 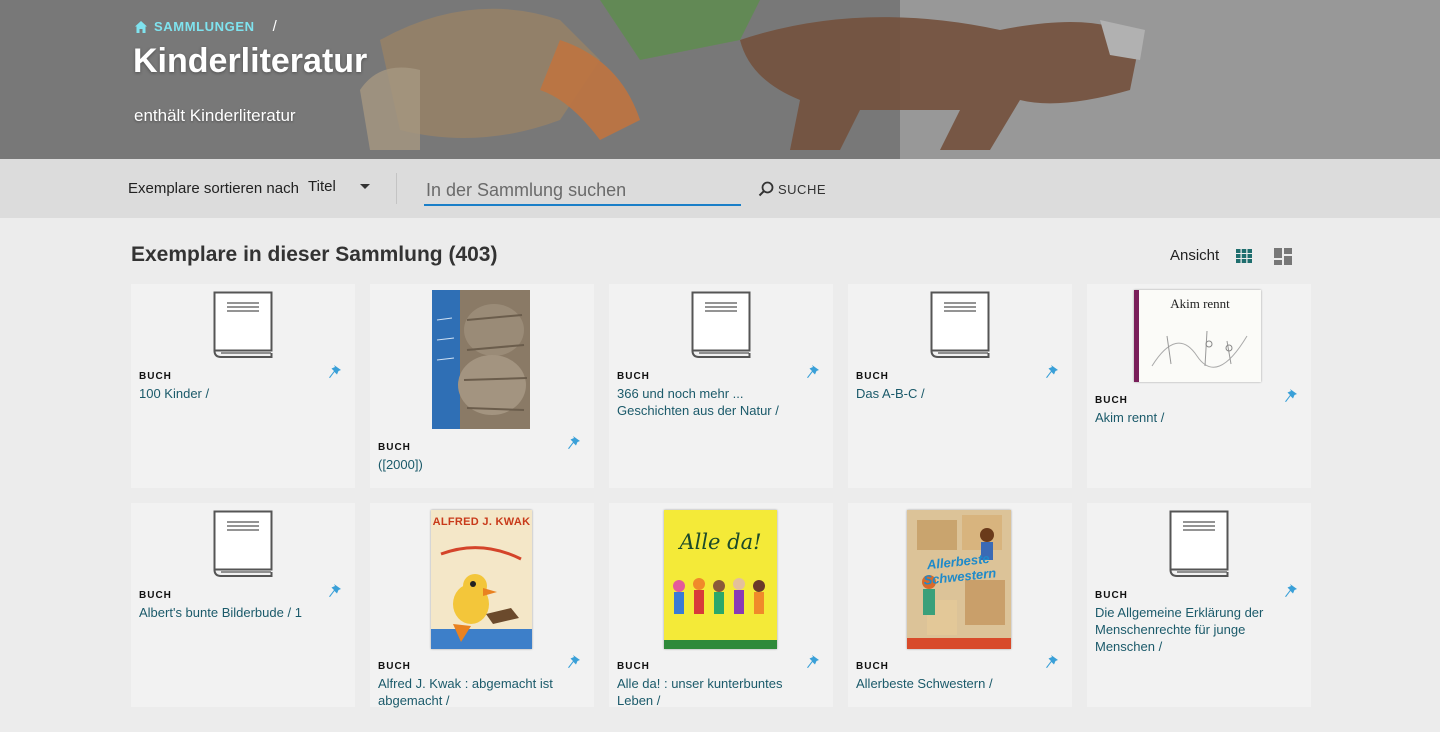 I want to click on collection-item-card: BUCH ([2000]), so click(x=482, y=386).